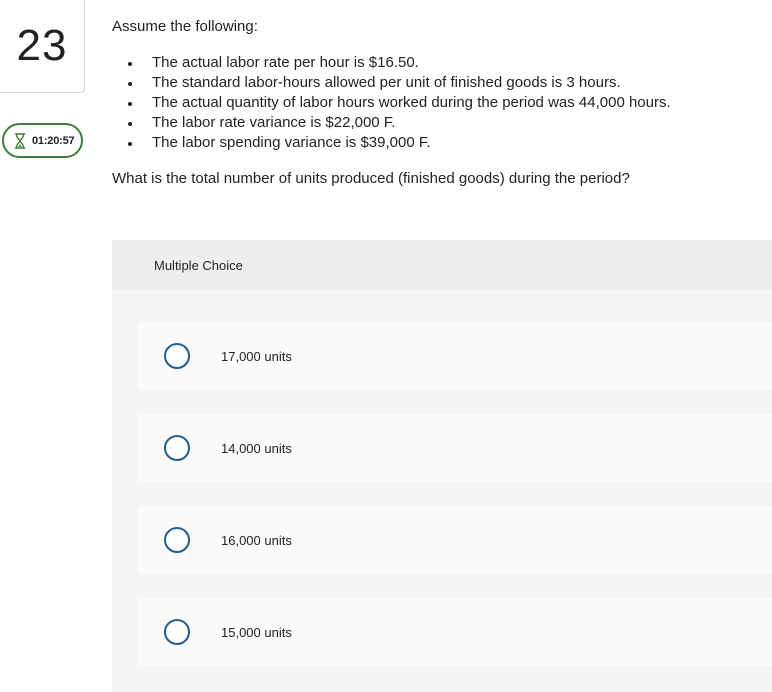 The width and height of the screenshot is (772, 692). I want to click on choice-option-2: 14,000 units, so click(455, 448).